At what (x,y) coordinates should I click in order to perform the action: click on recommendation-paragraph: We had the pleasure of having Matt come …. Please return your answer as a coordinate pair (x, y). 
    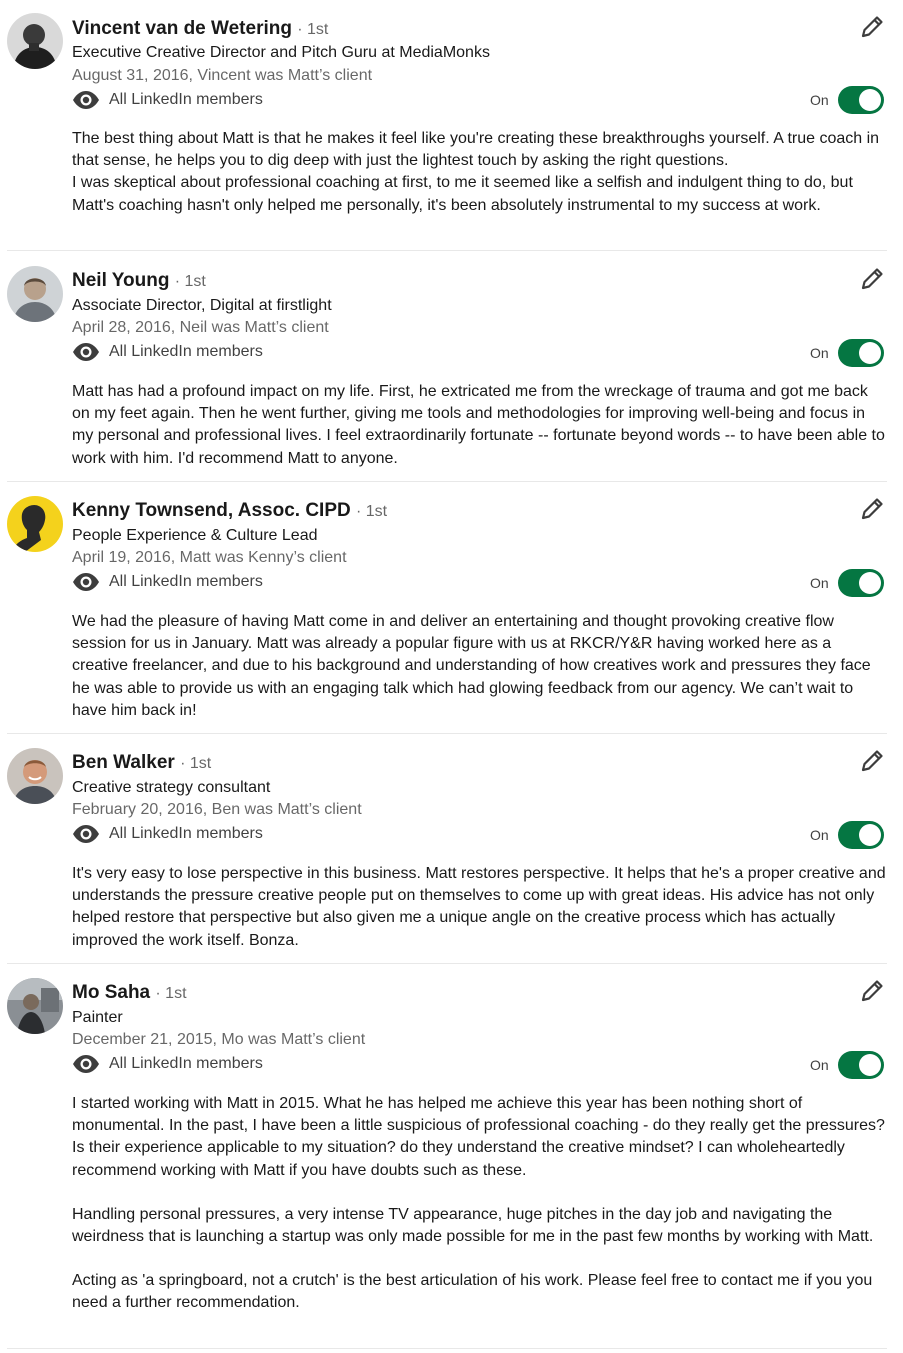
    Looking at the image, I should click on (471, 666).